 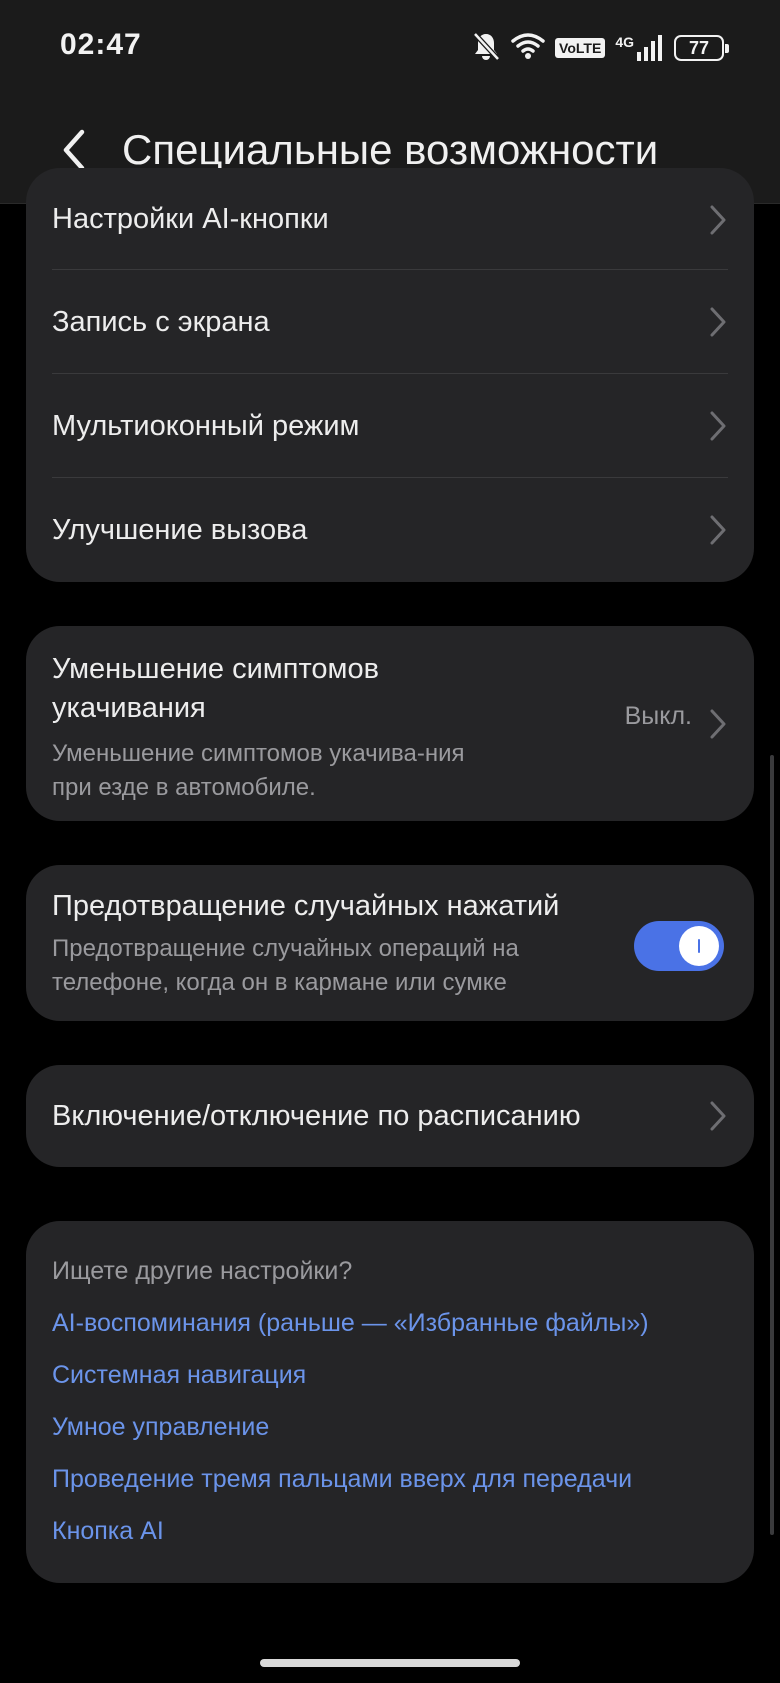 I want to click on row-label: Улучшение вызова, so click(x=180, y=529).